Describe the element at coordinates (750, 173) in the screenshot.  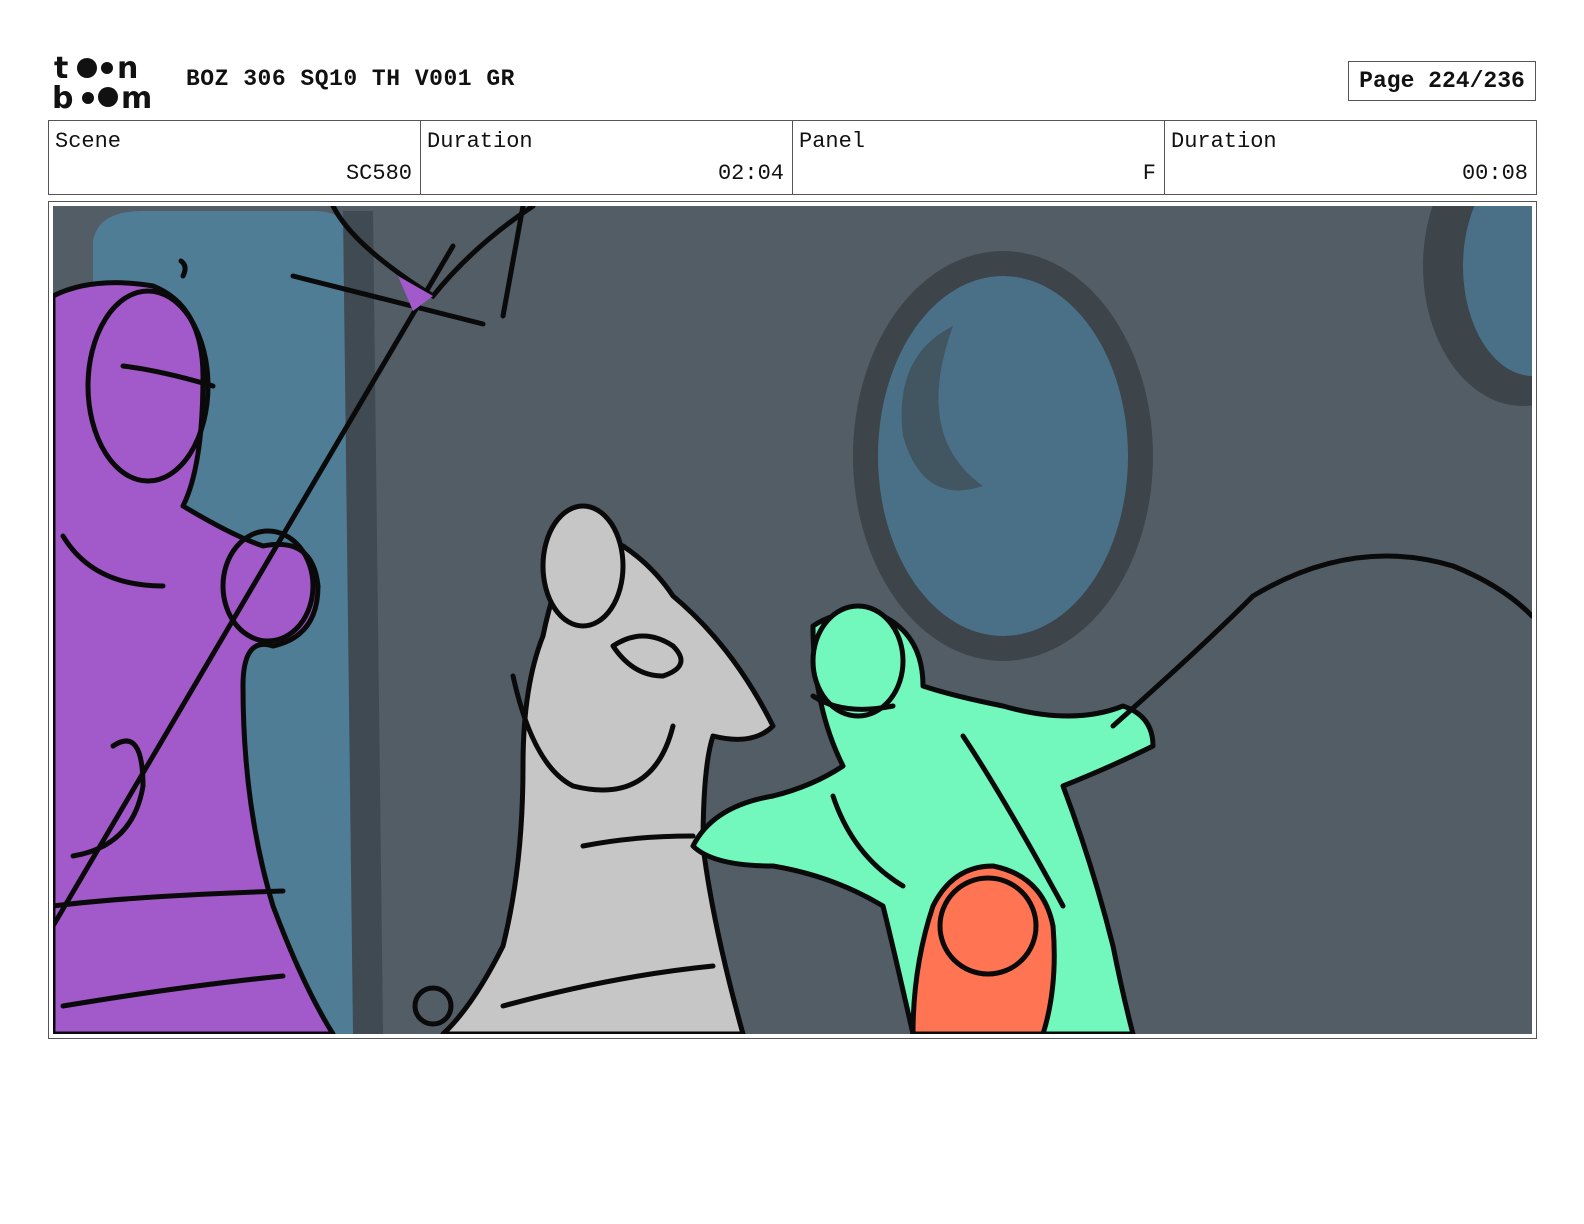
I see `scene-duration-value: 02:04` at that location.